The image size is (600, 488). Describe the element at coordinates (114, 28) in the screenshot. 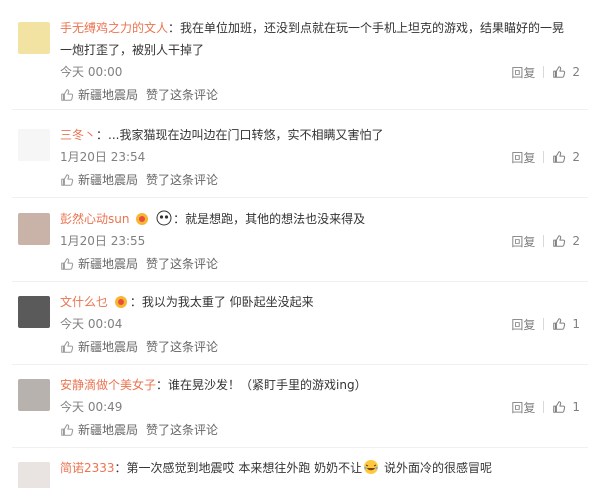

I see `comment-author: 手无缚鸡之力的文人` at that location.